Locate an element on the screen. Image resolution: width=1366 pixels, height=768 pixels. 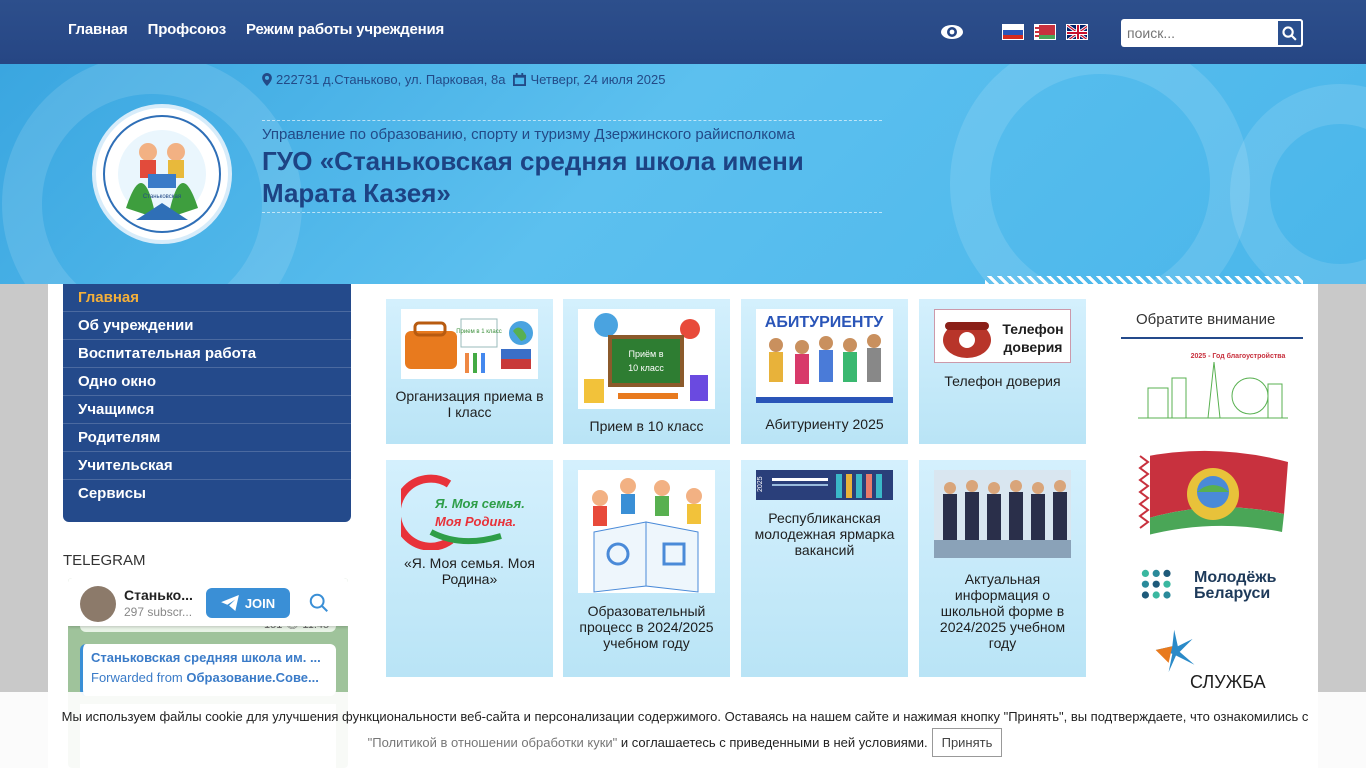
map-marker-icon is located at coordinates (267, 79).